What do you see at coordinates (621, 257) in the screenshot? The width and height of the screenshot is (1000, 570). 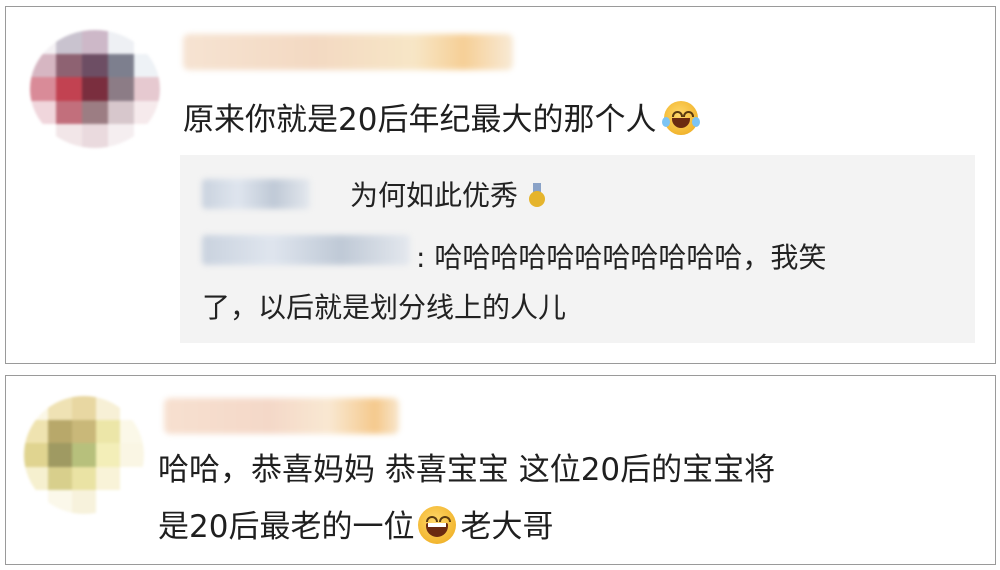 I see `reply-text-line1: : 哈哈哈哈哈哈哈哈哈哈哈，我笑` at bounding box center [621, 257].